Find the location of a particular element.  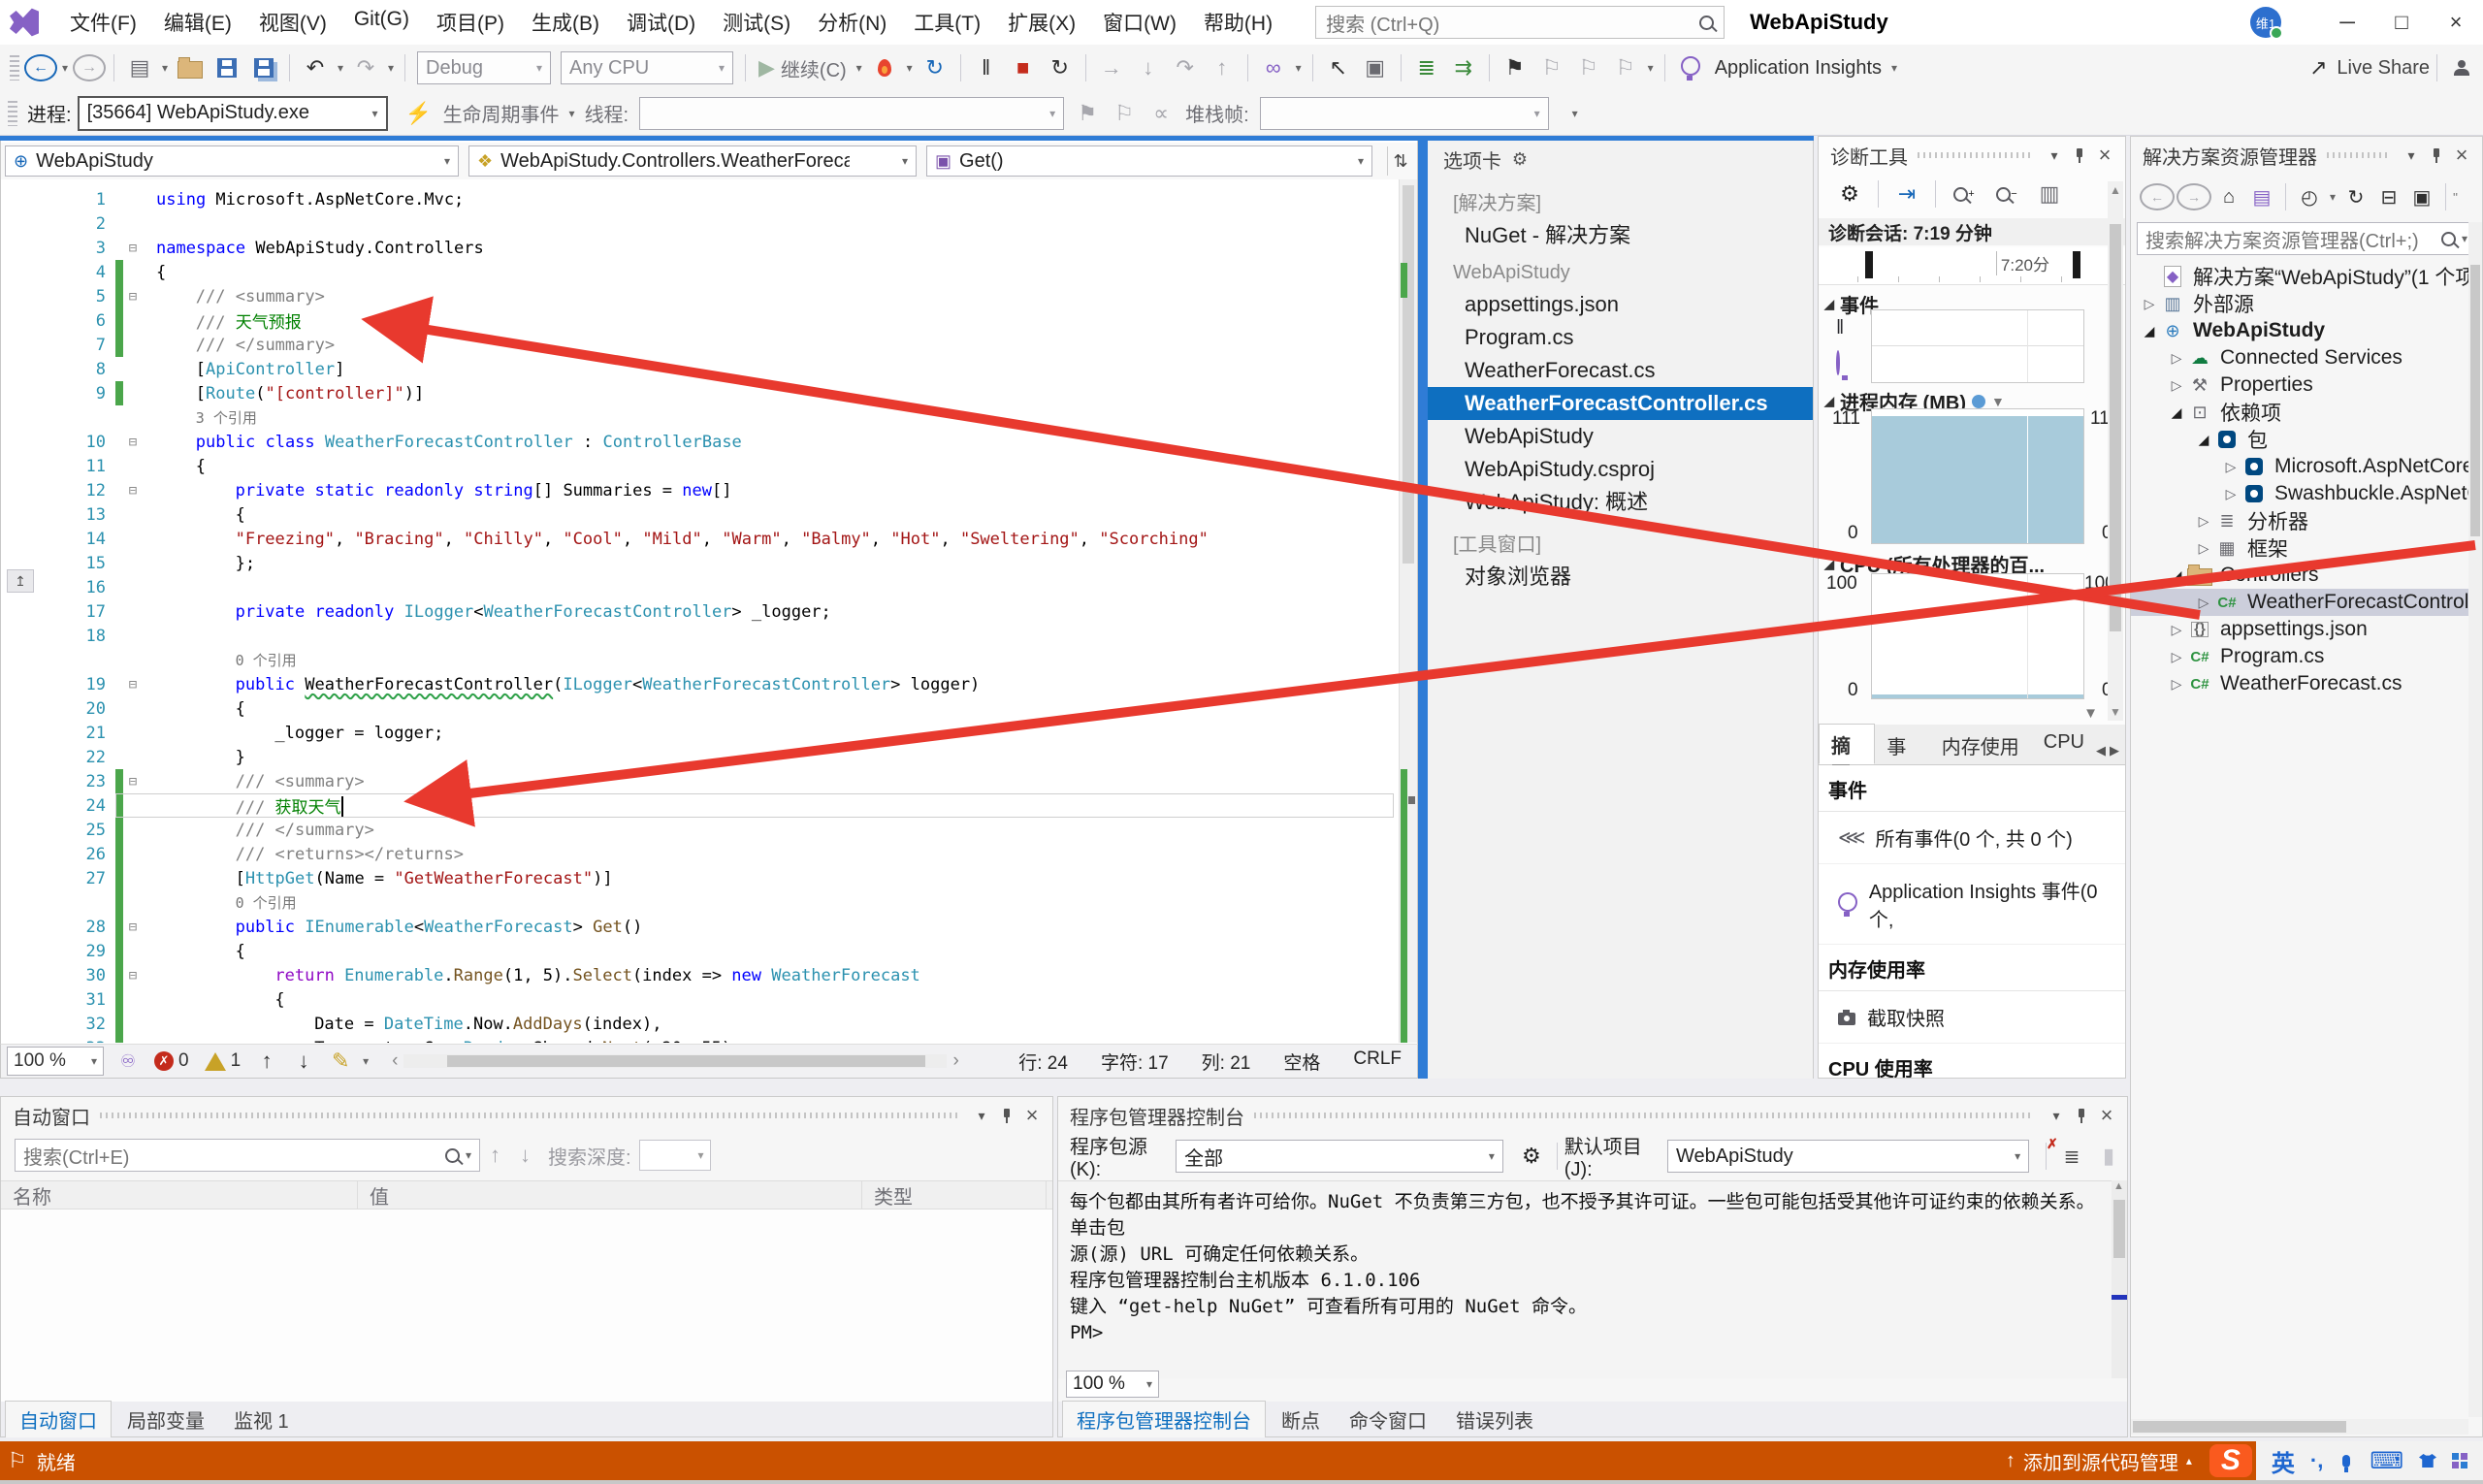

default-project-combo: WebApiStudy ▾ is located at coordinates (1848, 1156).